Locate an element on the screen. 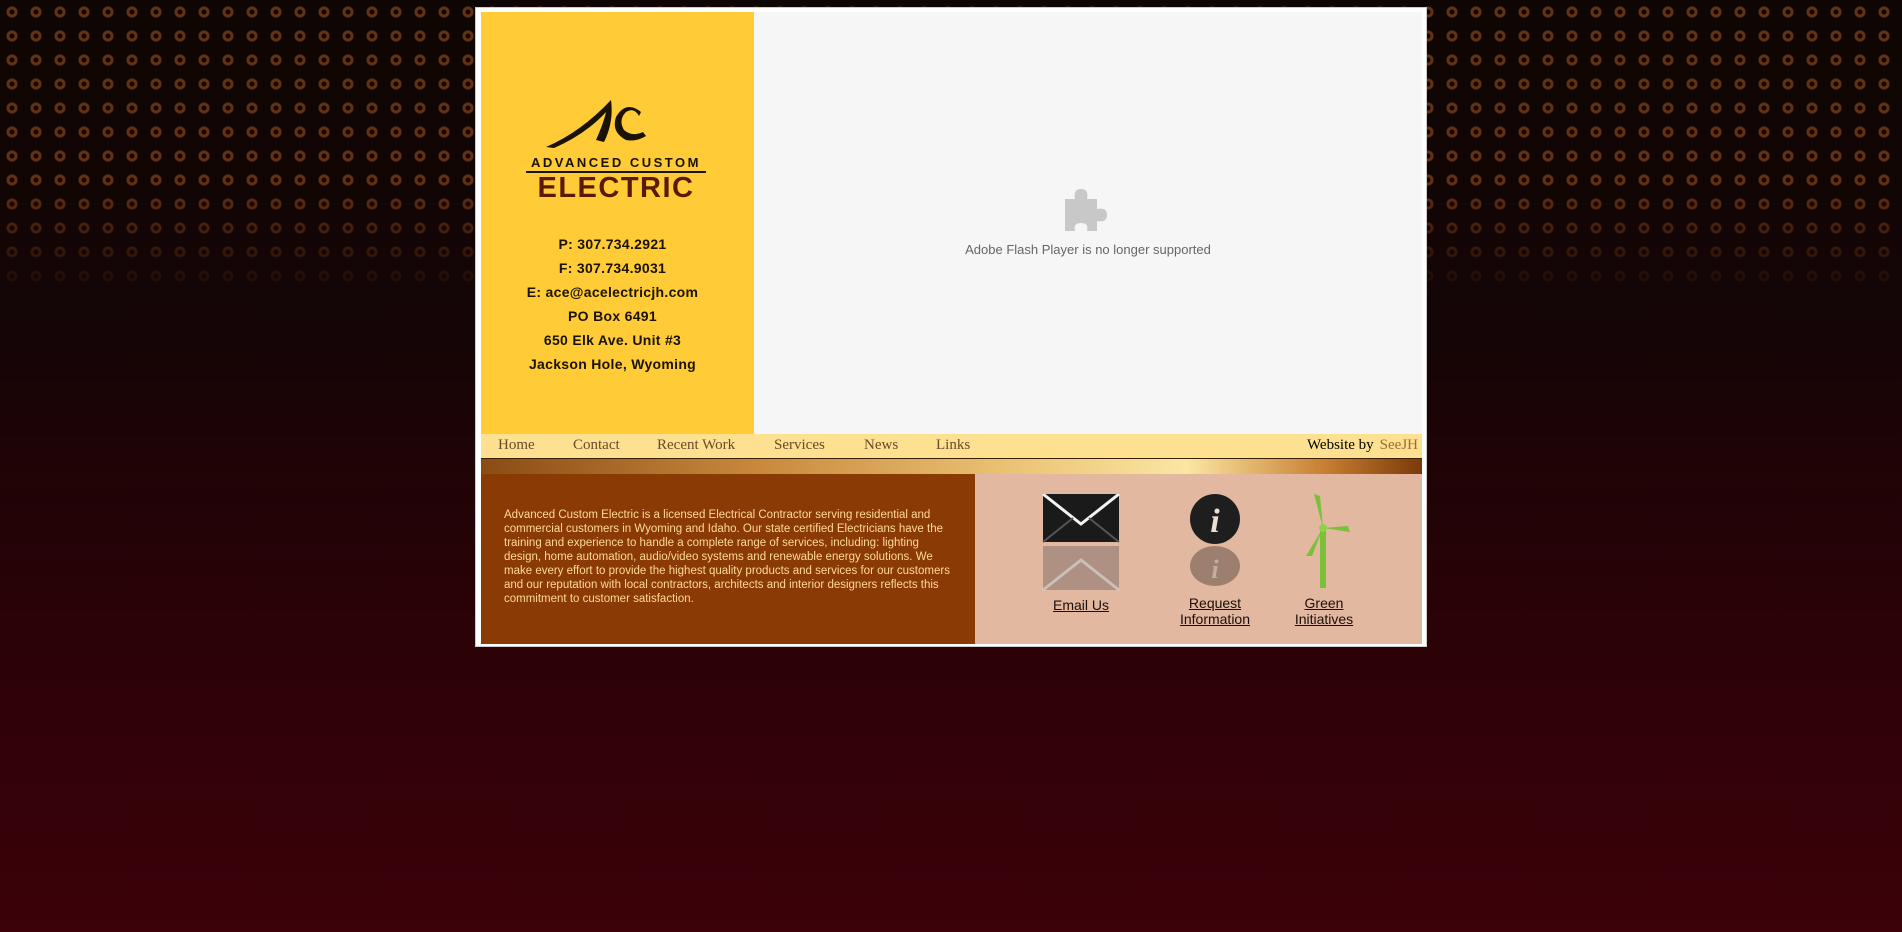  envelope-icon is located at coordinates (1081, 542).